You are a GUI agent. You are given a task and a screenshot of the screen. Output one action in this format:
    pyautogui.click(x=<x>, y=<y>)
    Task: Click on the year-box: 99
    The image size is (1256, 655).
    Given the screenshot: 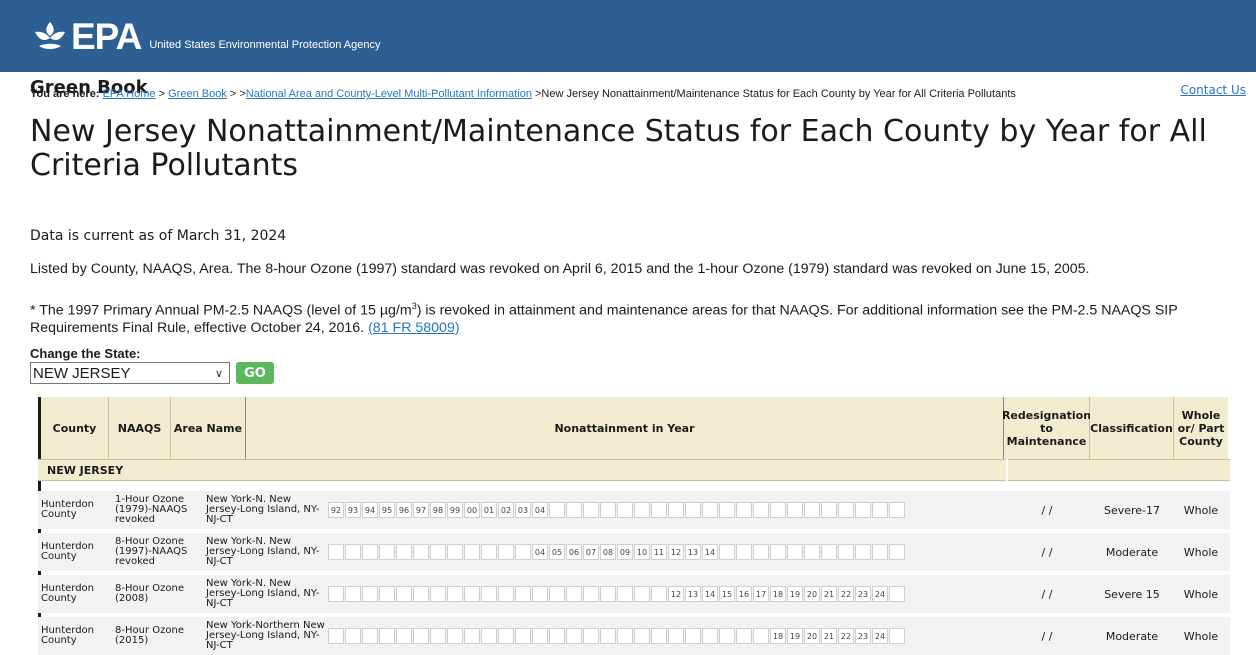 What is the action you would take?
    pyautogui.click(x=455, y=510)
    